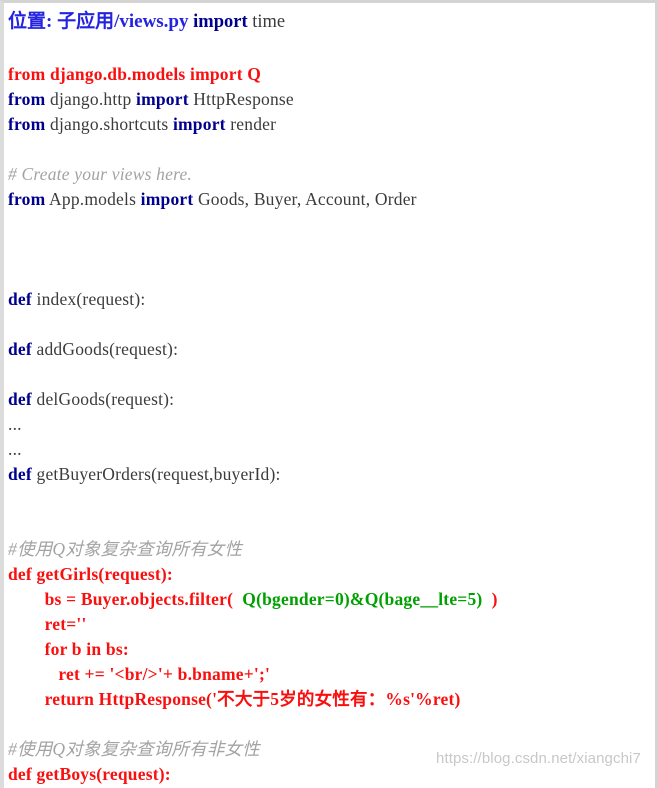  What do you see at coordinates (331, 574) in the screenshot?
I see `code-line-def-getgirls: def getGirls(request):` at bounding box center [331, 574].